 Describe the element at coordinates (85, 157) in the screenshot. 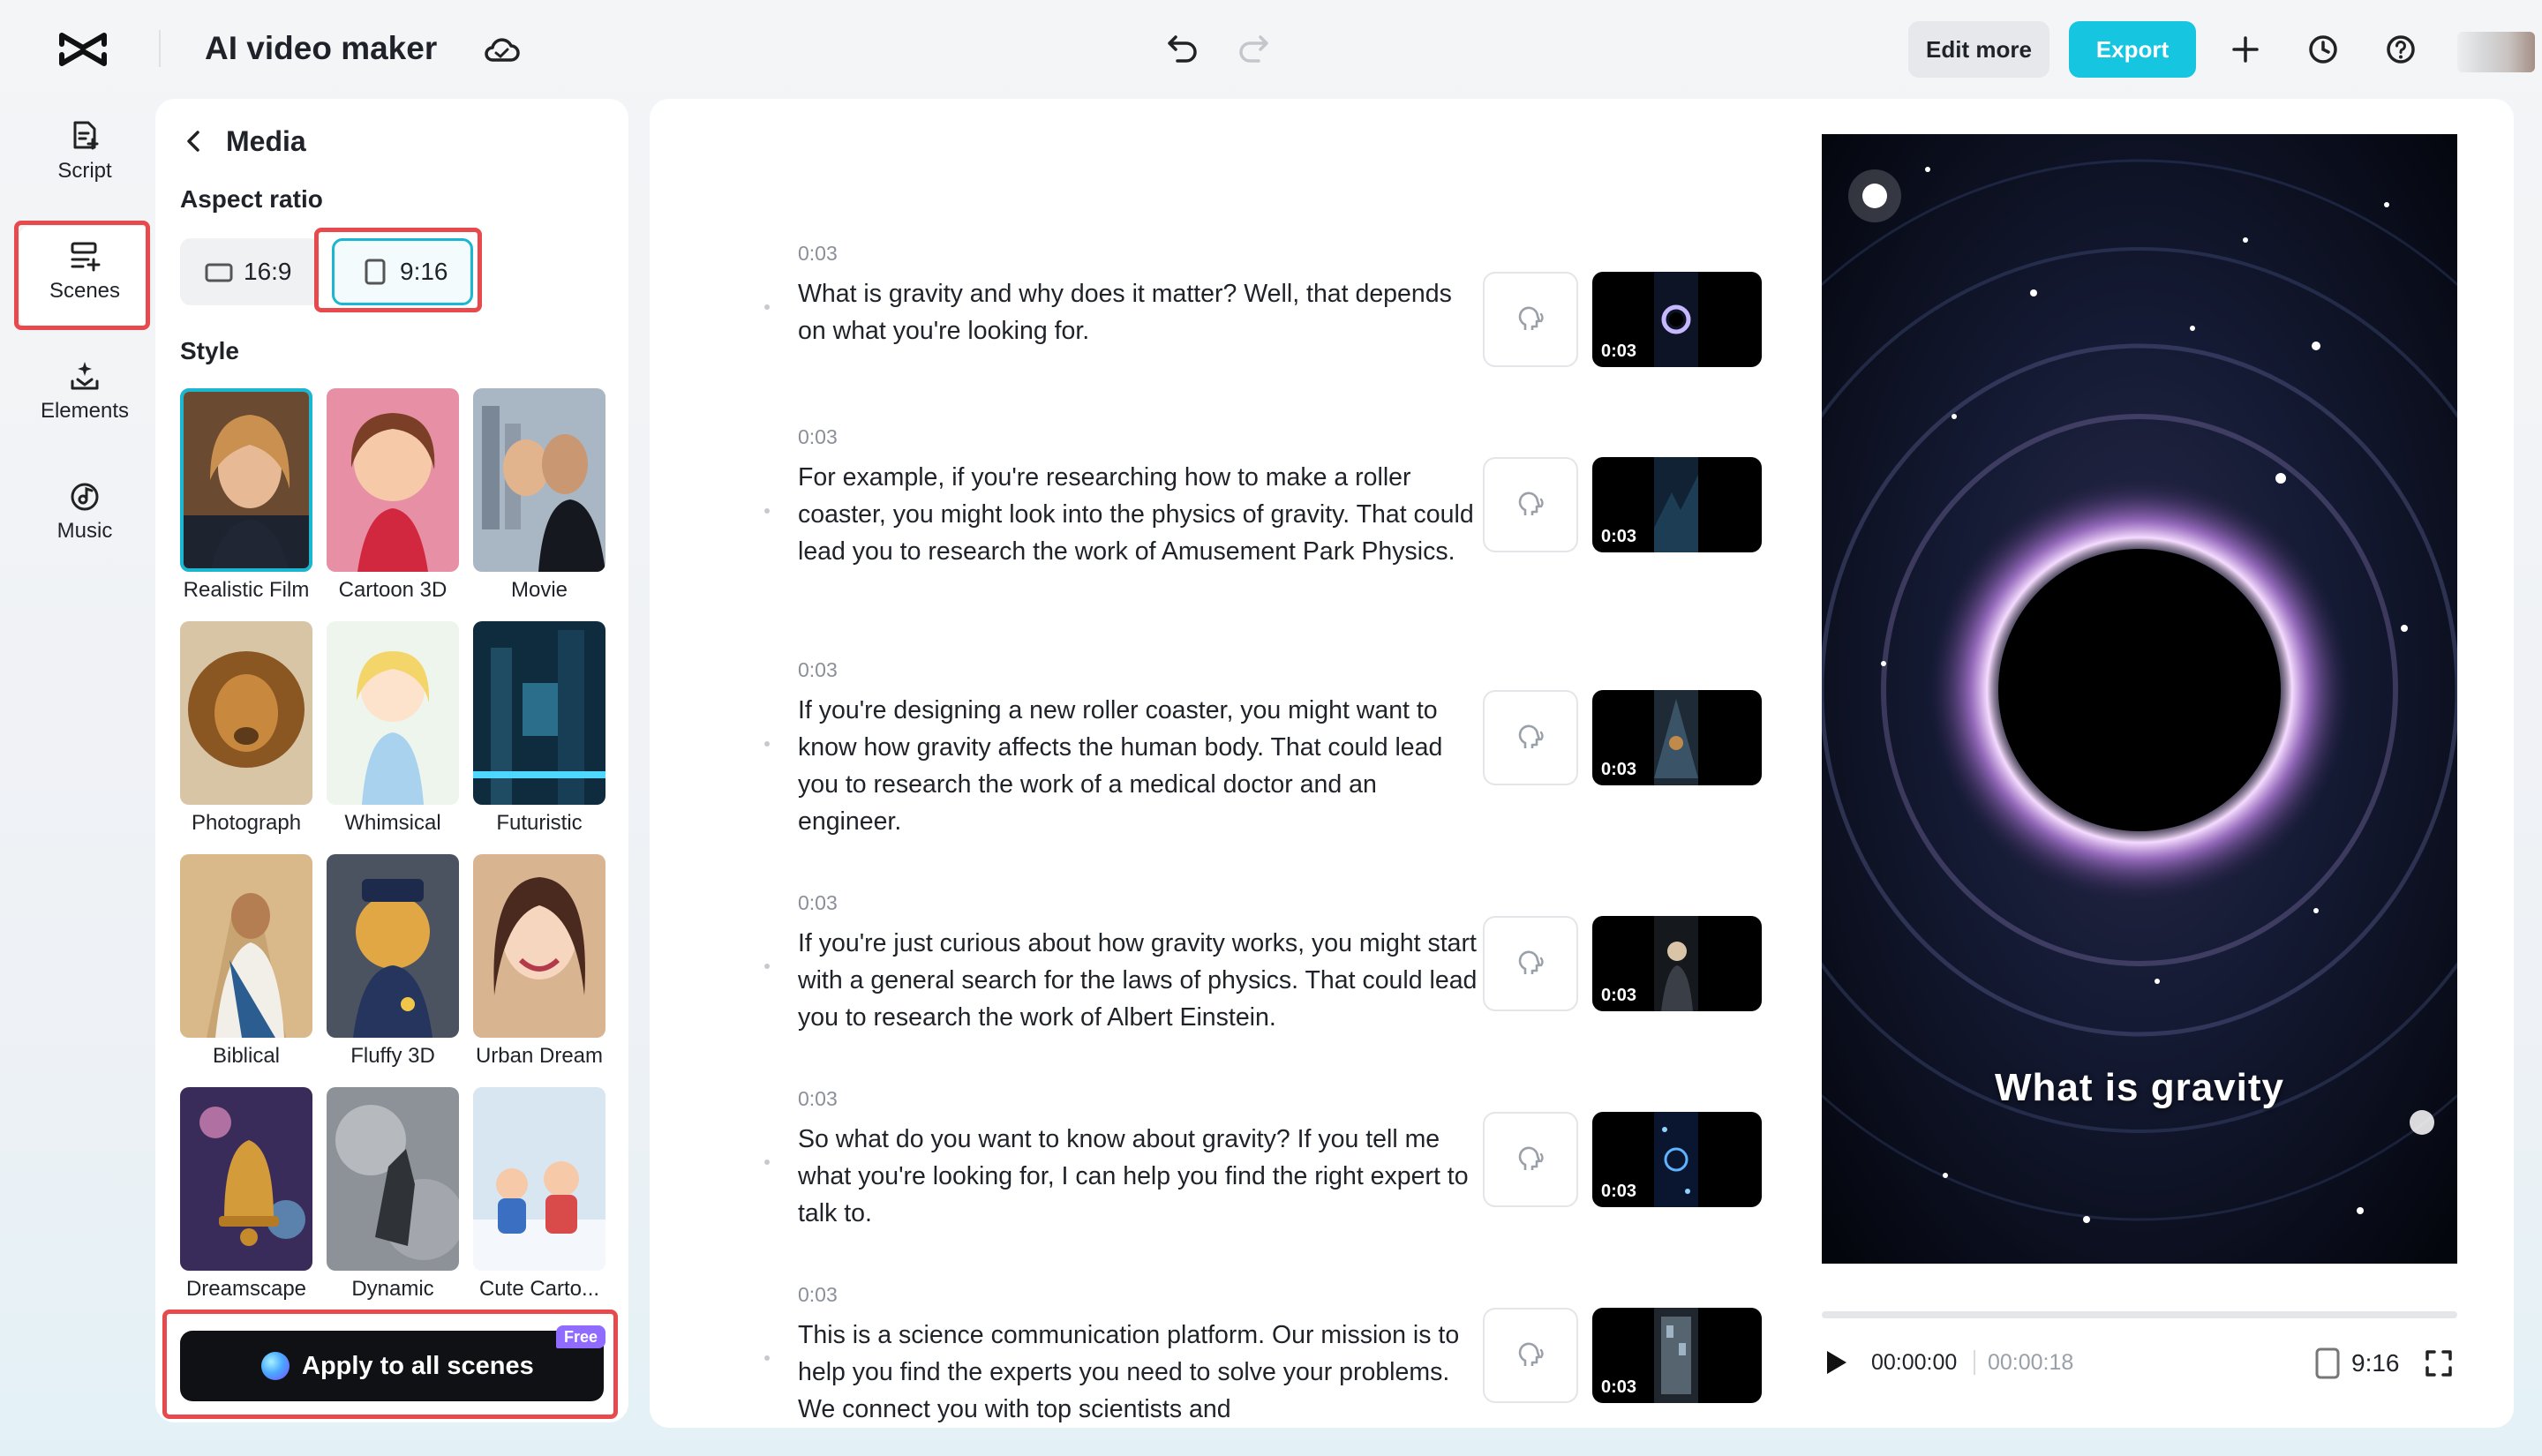

I see `nav-script: Script` at that location.